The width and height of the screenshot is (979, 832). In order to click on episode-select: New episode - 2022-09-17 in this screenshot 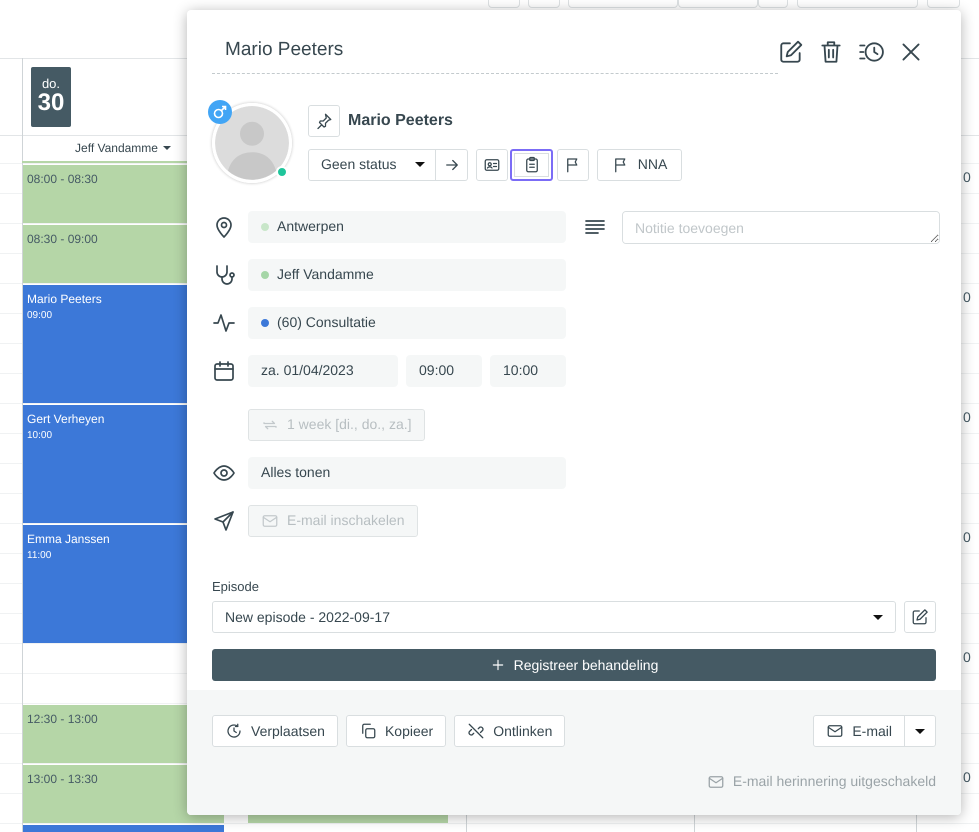, I will do `click(554, 617)`.